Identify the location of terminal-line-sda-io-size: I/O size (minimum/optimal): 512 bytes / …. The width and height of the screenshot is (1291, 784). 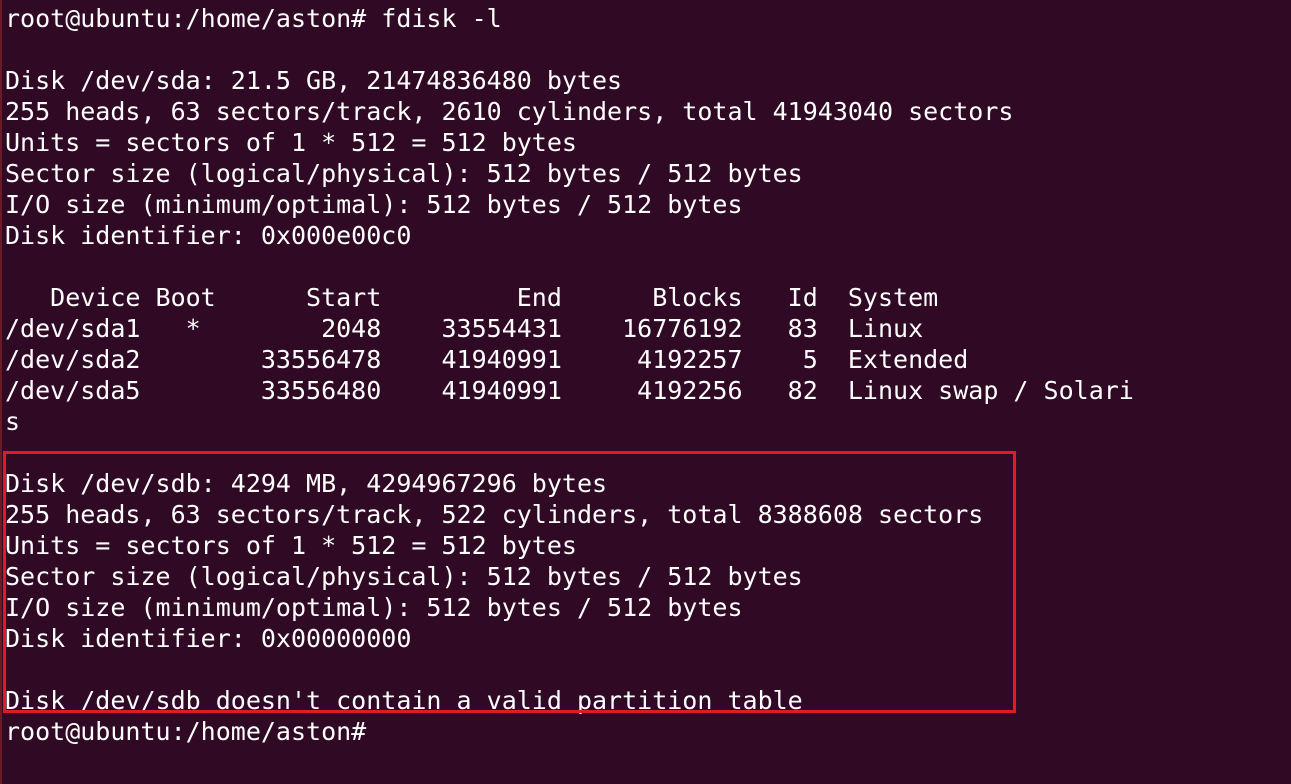
(374, 204).